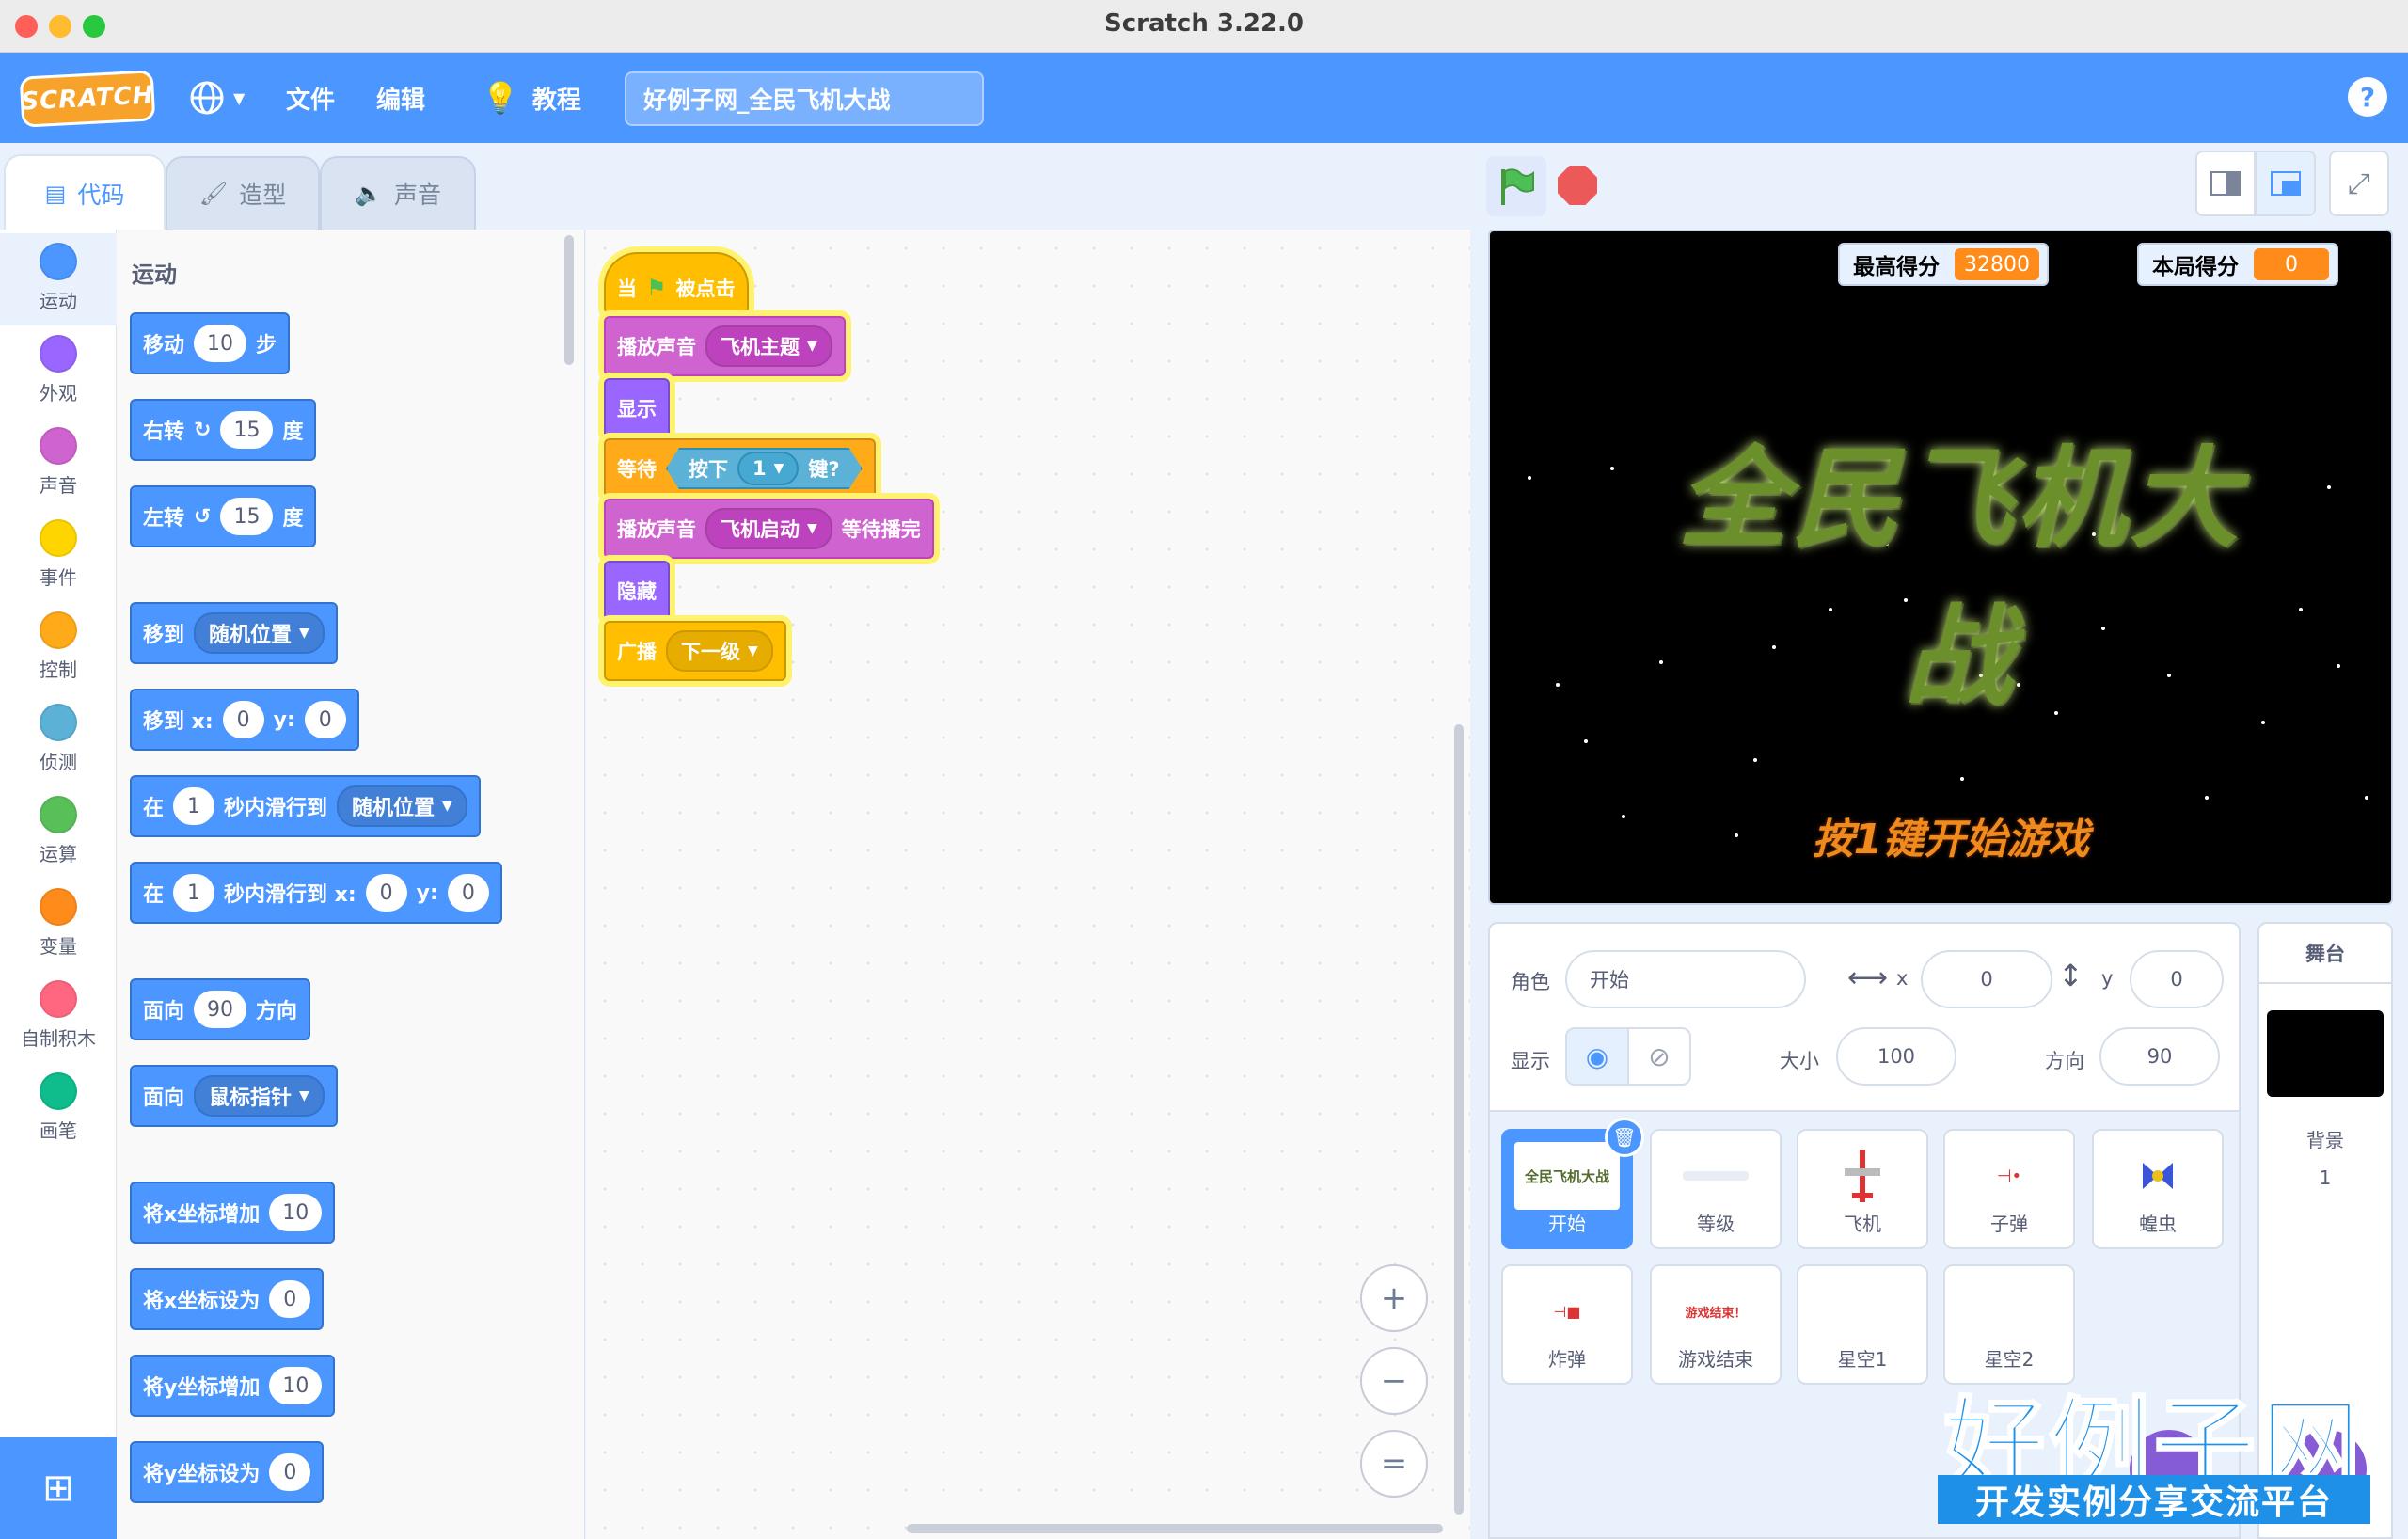  Describe the element at coordinates (233, 1386) in the screenshot. I see `block-change-y: 将y坐标增加 10` at that location.